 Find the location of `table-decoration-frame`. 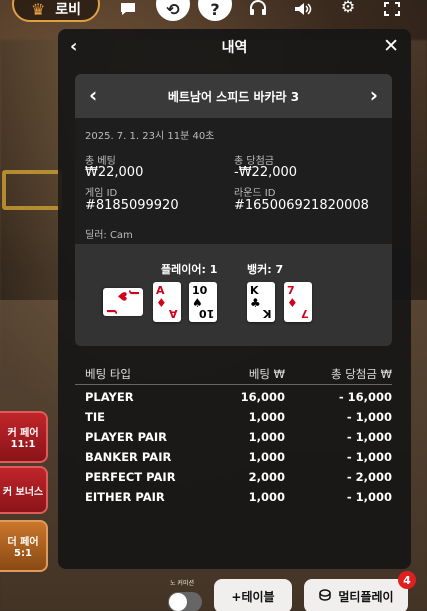

table-decoration-frame is located at coordinates (32, 190).